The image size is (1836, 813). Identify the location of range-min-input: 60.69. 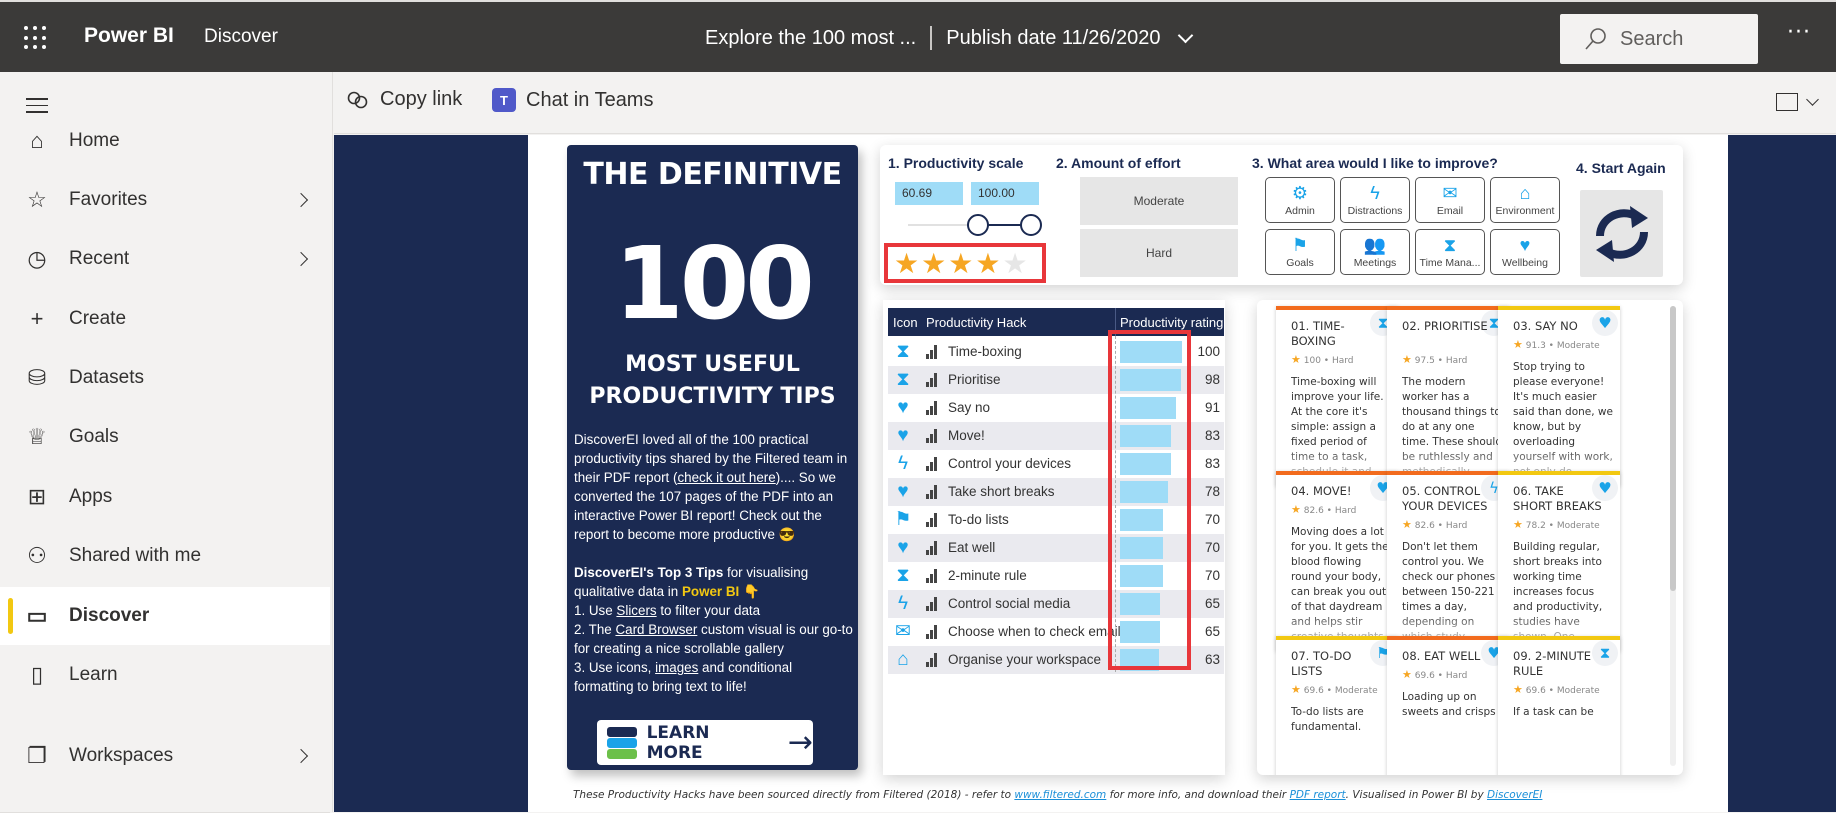
(929, 193).